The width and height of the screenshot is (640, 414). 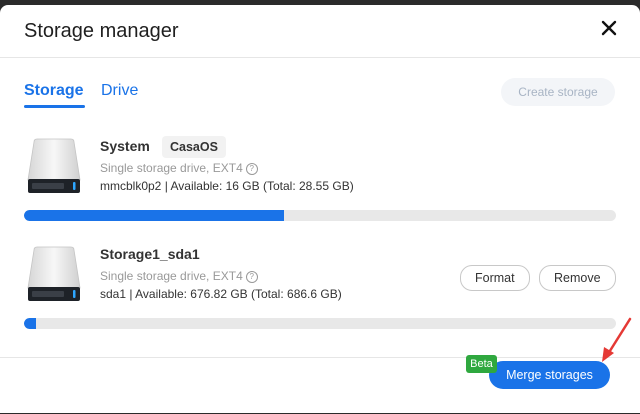 I want to click on tab-drive: Drive, so click(x=119, y=91).